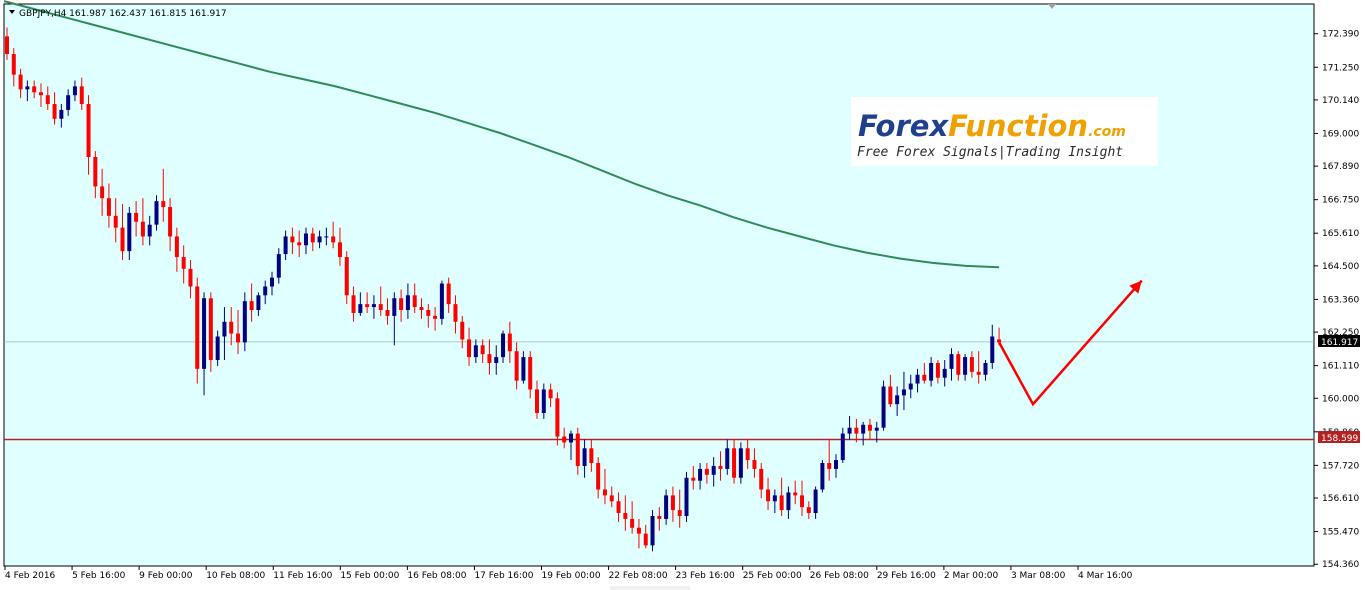 The image size is (1365, 590). Describe the element at coordinates (1038, 576) in the screenshot. I see `x-tick-label: 3 Mar 08:00` at that location.